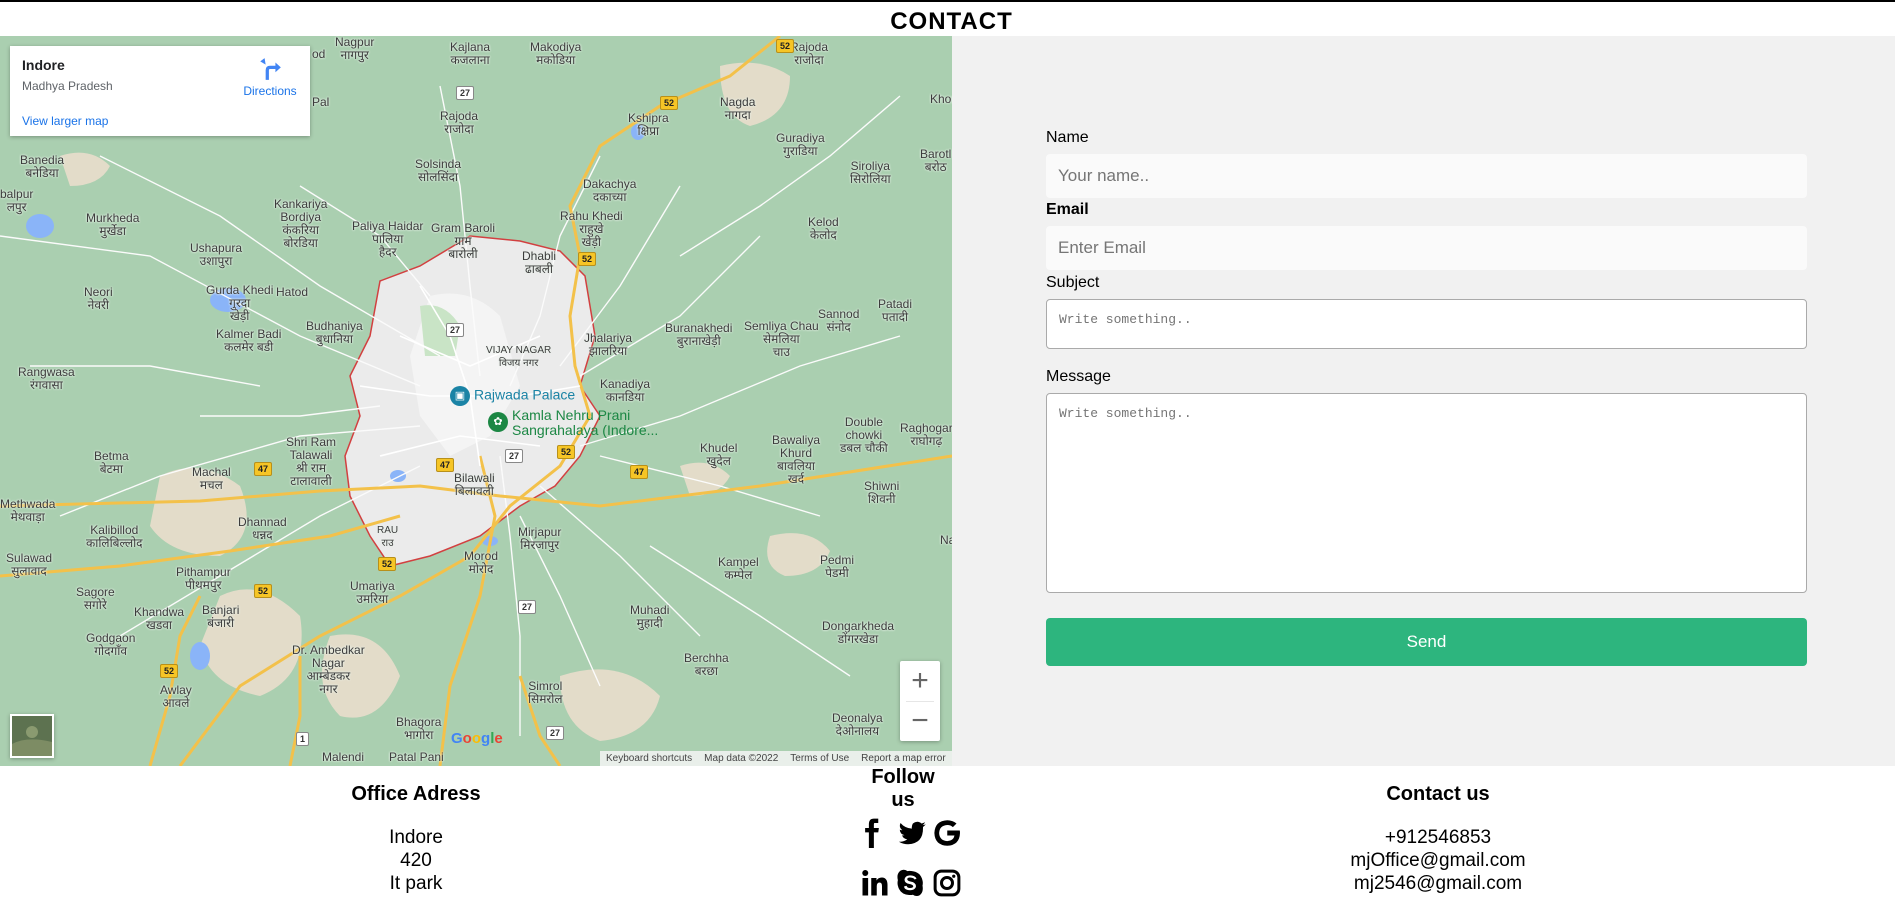  I want to click on zoo-icon: ✿, so click(498, 422).